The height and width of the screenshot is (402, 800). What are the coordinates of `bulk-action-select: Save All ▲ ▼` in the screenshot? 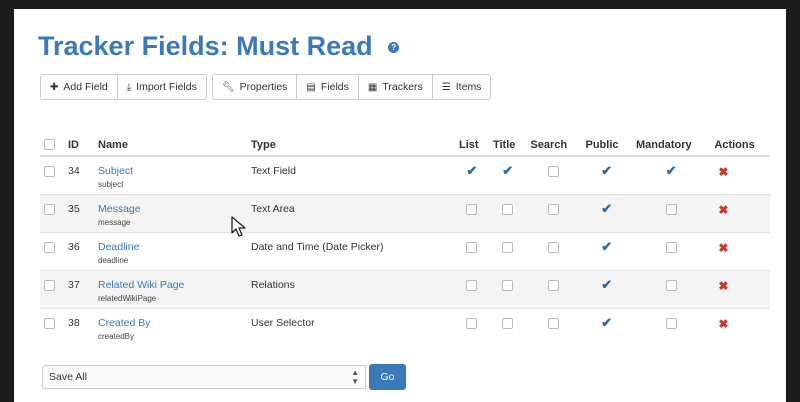 It's located at (204, 377).